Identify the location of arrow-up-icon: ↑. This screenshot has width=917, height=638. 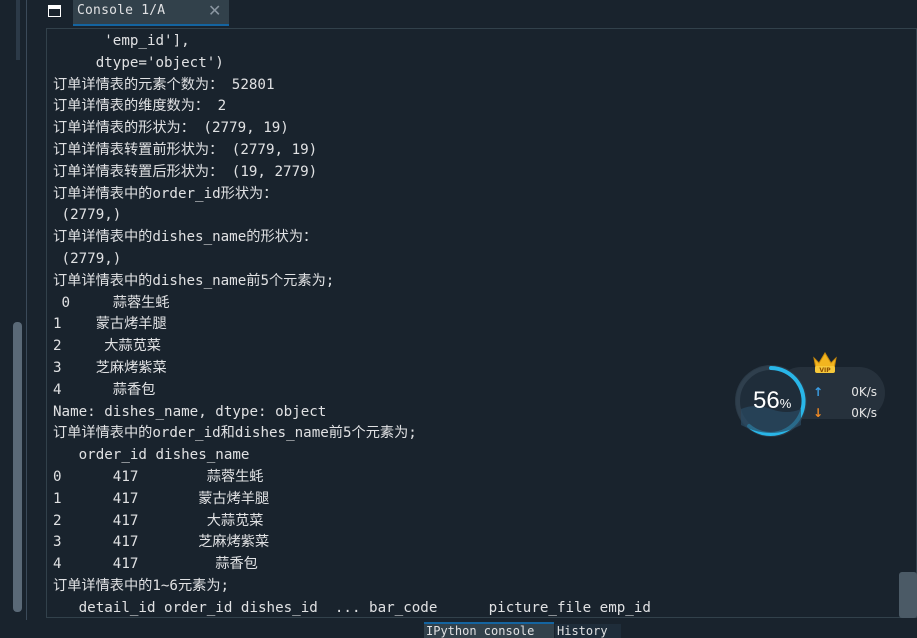
(818, 392).